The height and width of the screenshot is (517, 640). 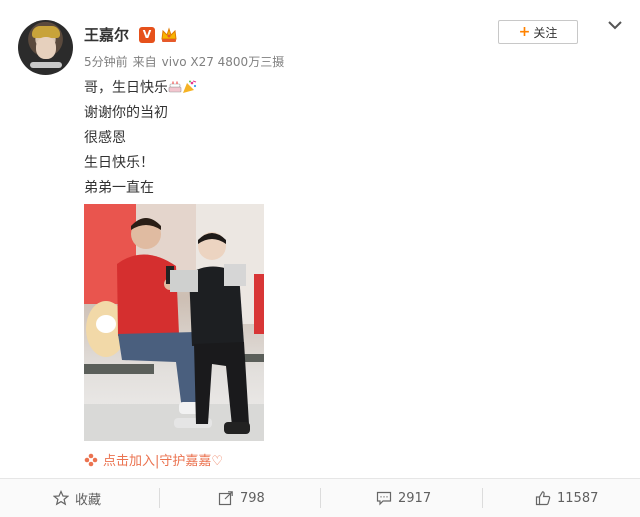 I want to click on avatar-chain, so click(x=46, y=65).